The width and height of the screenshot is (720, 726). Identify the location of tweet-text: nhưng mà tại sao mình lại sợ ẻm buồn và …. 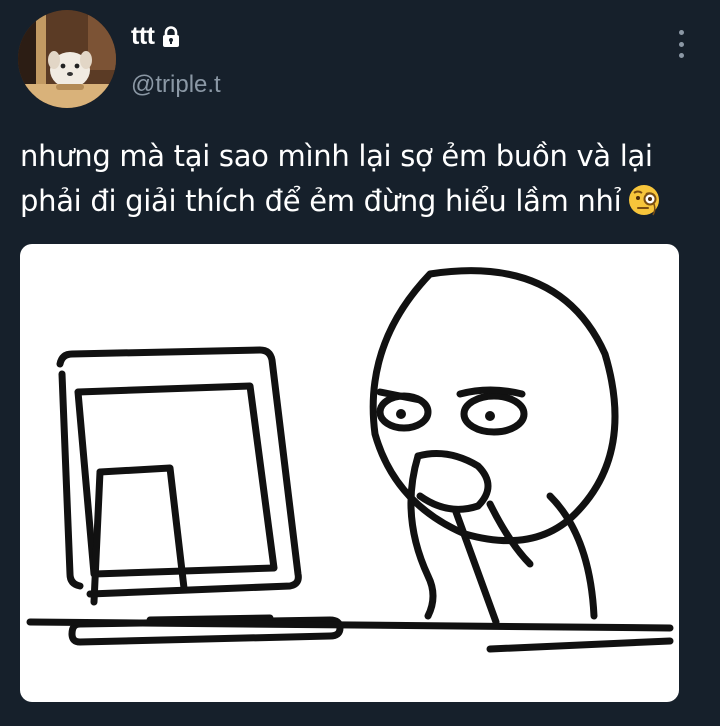
(360, 179).